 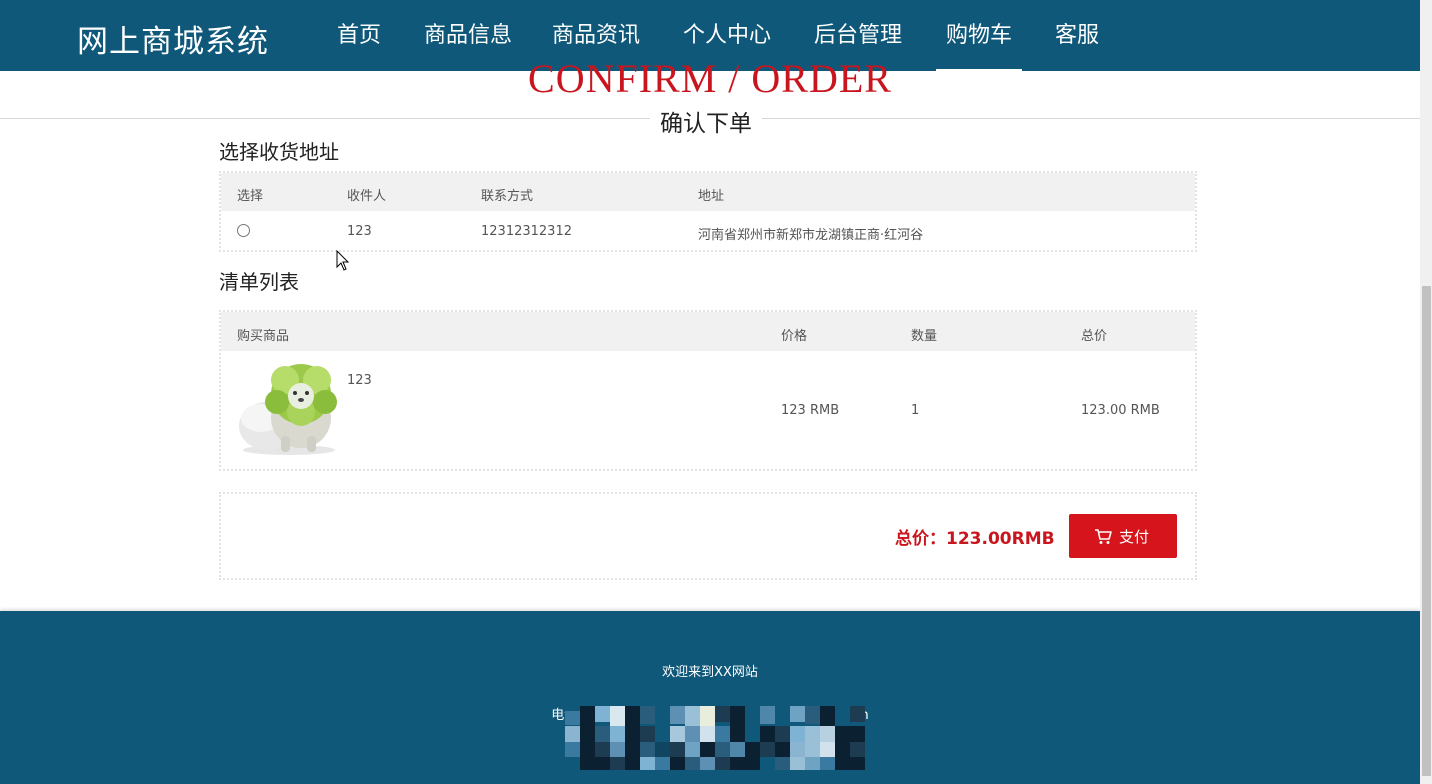 I want to click on col-quantity: 数量, so click(x=924, y=336).